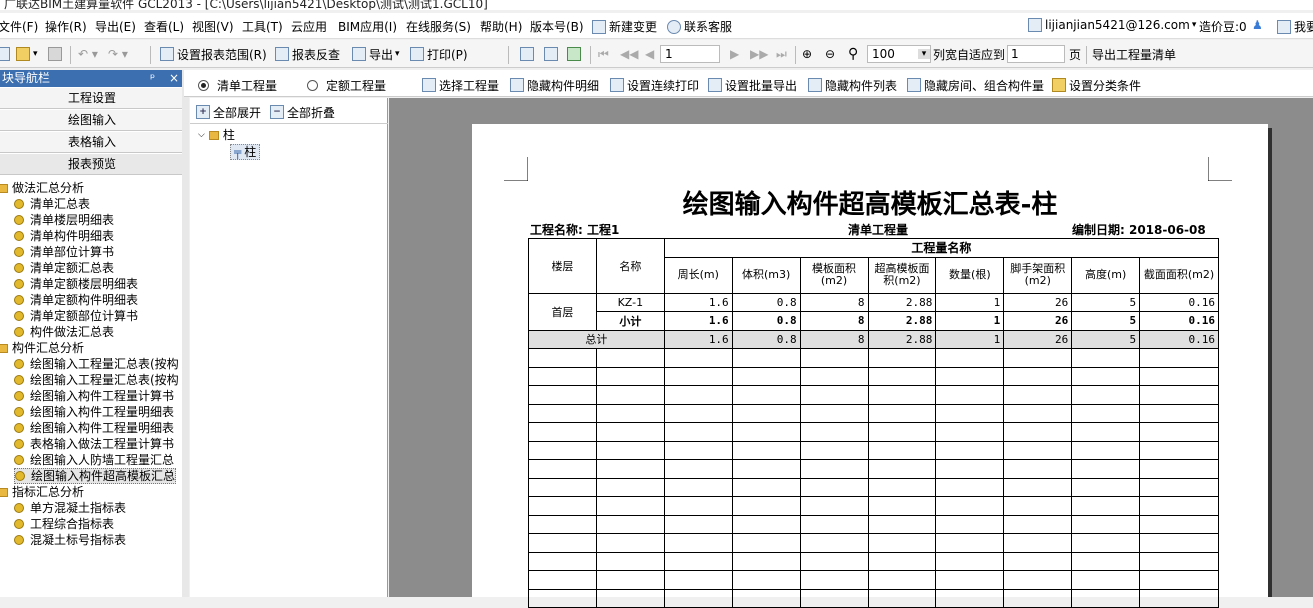 The height and width of the screenshot is (608, 1313). I want to click on tree-report-item: 清单定额汇总表, so click(64, 268).